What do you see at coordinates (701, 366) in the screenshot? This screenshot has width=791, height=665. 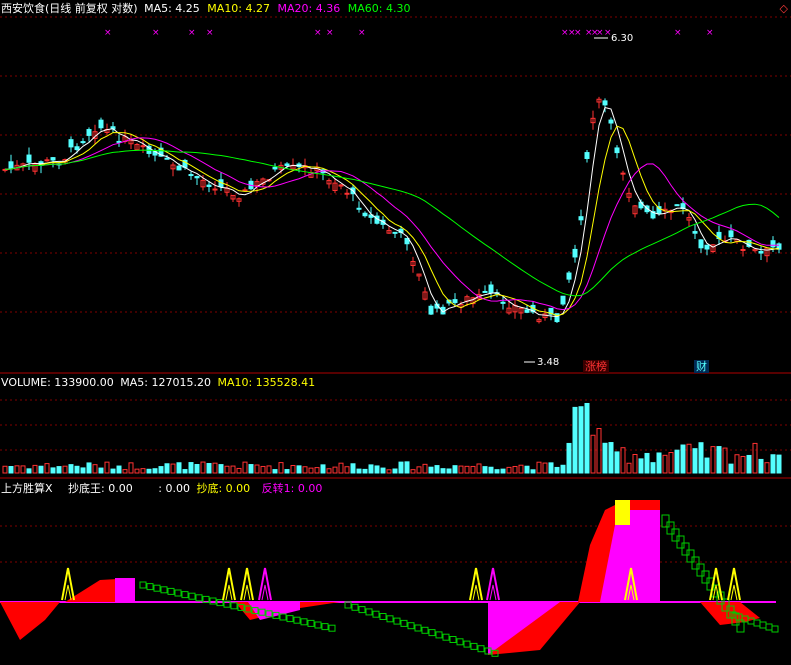 I see `event-tag-cai: 财` at bounding box center [701, 366].